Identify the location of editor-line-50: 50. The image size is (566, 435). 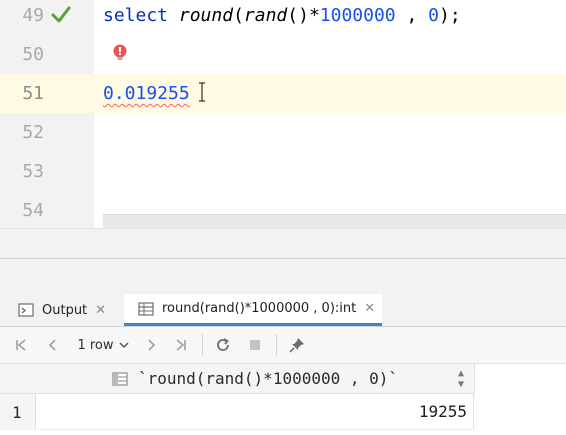
(283, 54).